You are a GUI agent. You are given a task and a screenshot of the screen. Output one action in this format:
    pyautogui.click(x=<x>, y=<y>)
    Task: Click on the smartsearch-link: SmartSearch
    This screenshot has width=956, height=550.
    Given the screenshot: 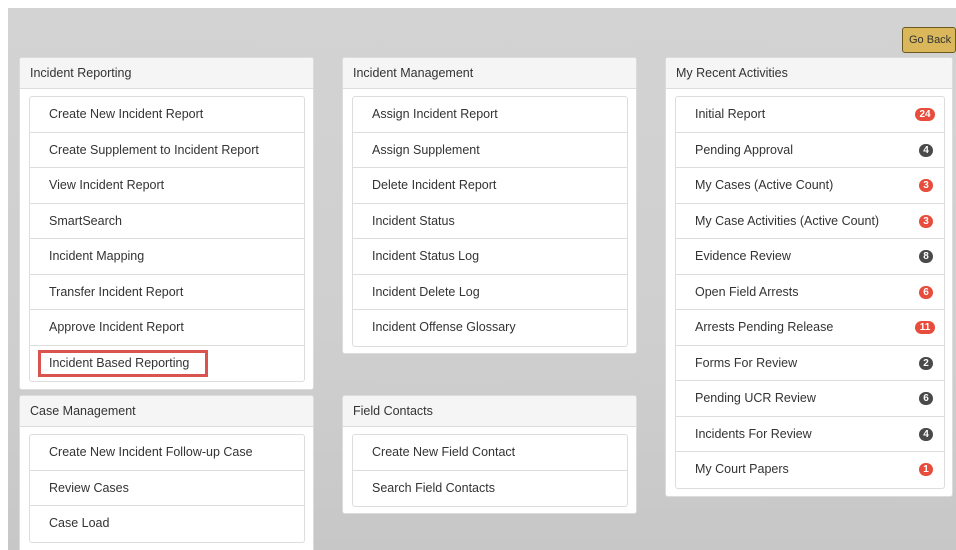 What is the action you would take?
    pyautogui.click(x=167, y=221)
    